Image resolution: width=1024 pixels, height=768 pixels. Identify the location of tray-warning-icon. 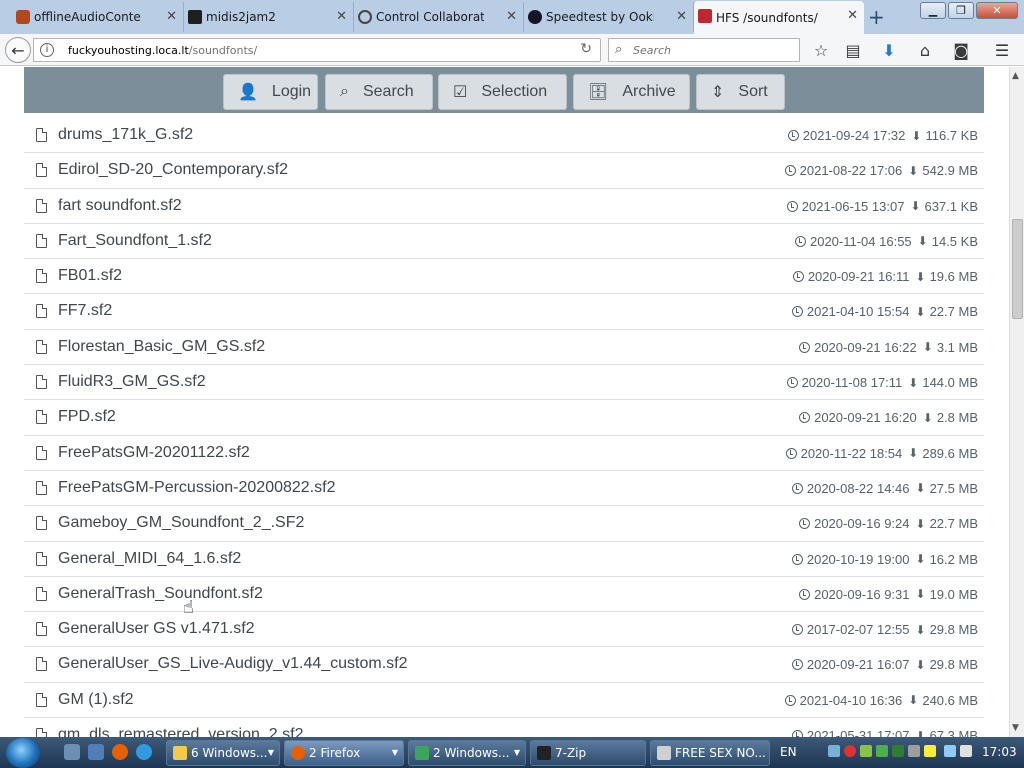
(930, 751).